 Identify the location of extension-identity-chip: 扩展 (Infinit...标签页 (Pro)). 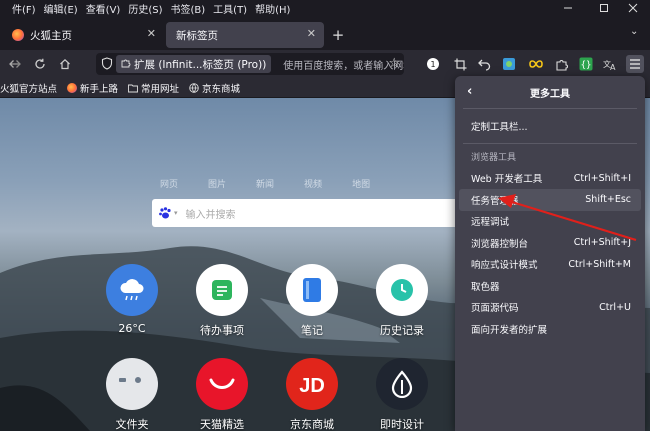
(194, 64).